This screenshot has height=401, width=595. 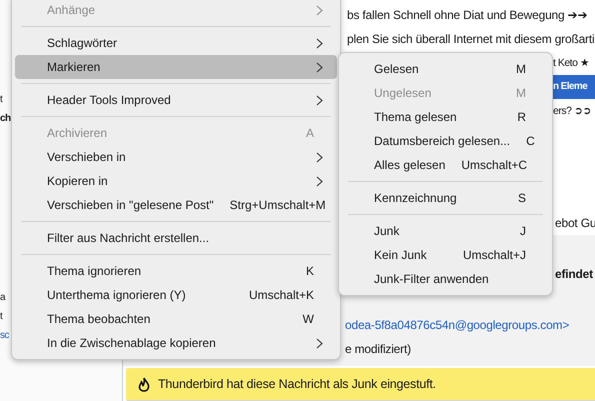 I want to click on shortcut-label: K, so click(x=310, y=271).